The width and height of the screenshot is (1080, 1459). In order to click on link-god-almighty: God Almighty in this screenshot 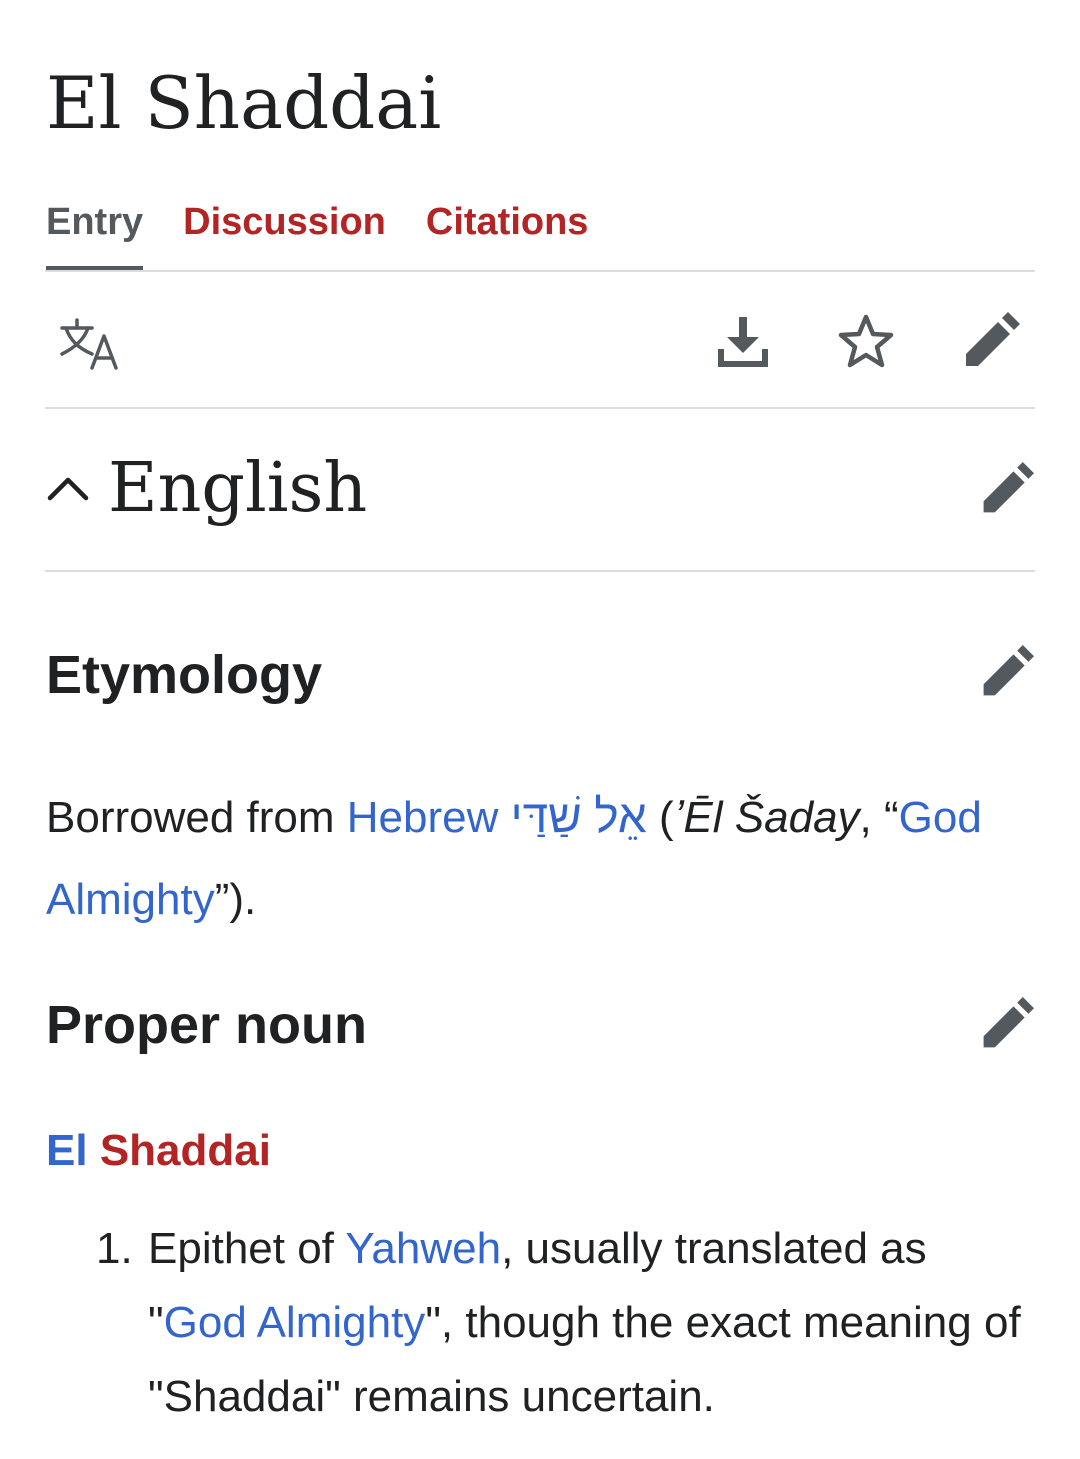, I will do `click(295, 1322)`.